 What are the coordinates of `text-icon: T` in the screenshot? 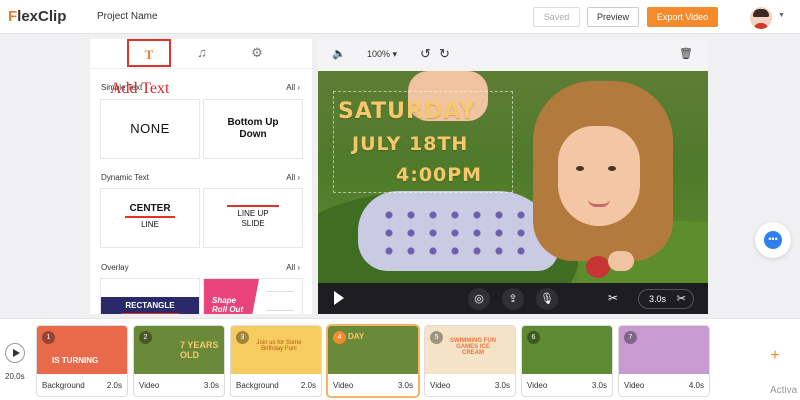 It's located at (149, 53).